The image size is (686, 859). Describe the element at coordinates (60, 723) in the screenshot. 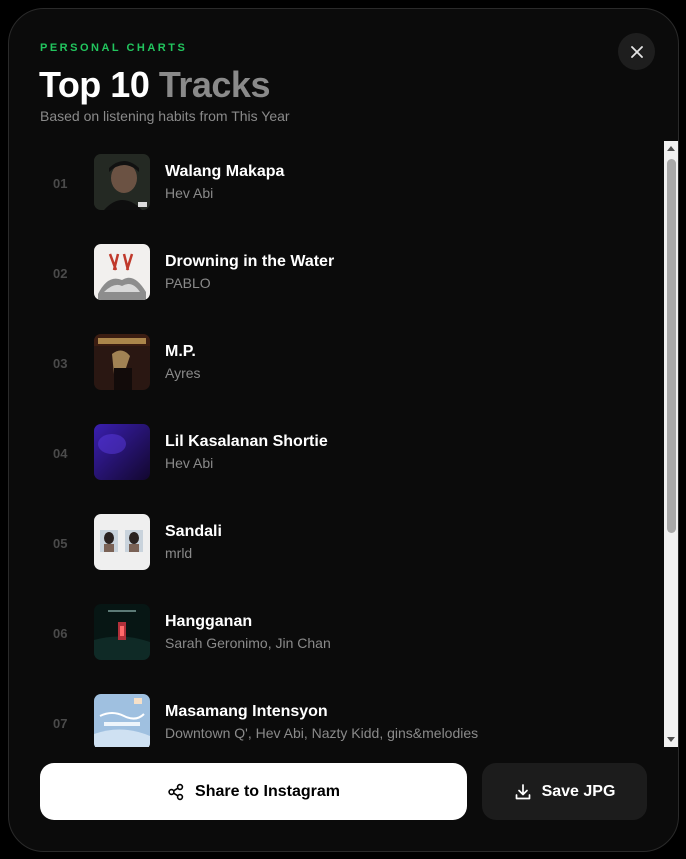

I see `track-rank: 07` at that location.